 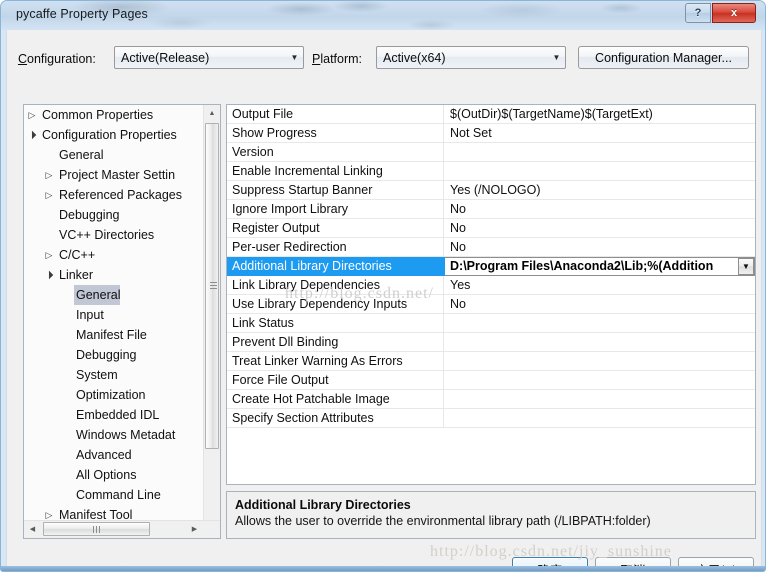 What do you see at coordinates (460, 285) in the screenshot?
I see `property-value-text: Yes` at bounding box center [460, 285].